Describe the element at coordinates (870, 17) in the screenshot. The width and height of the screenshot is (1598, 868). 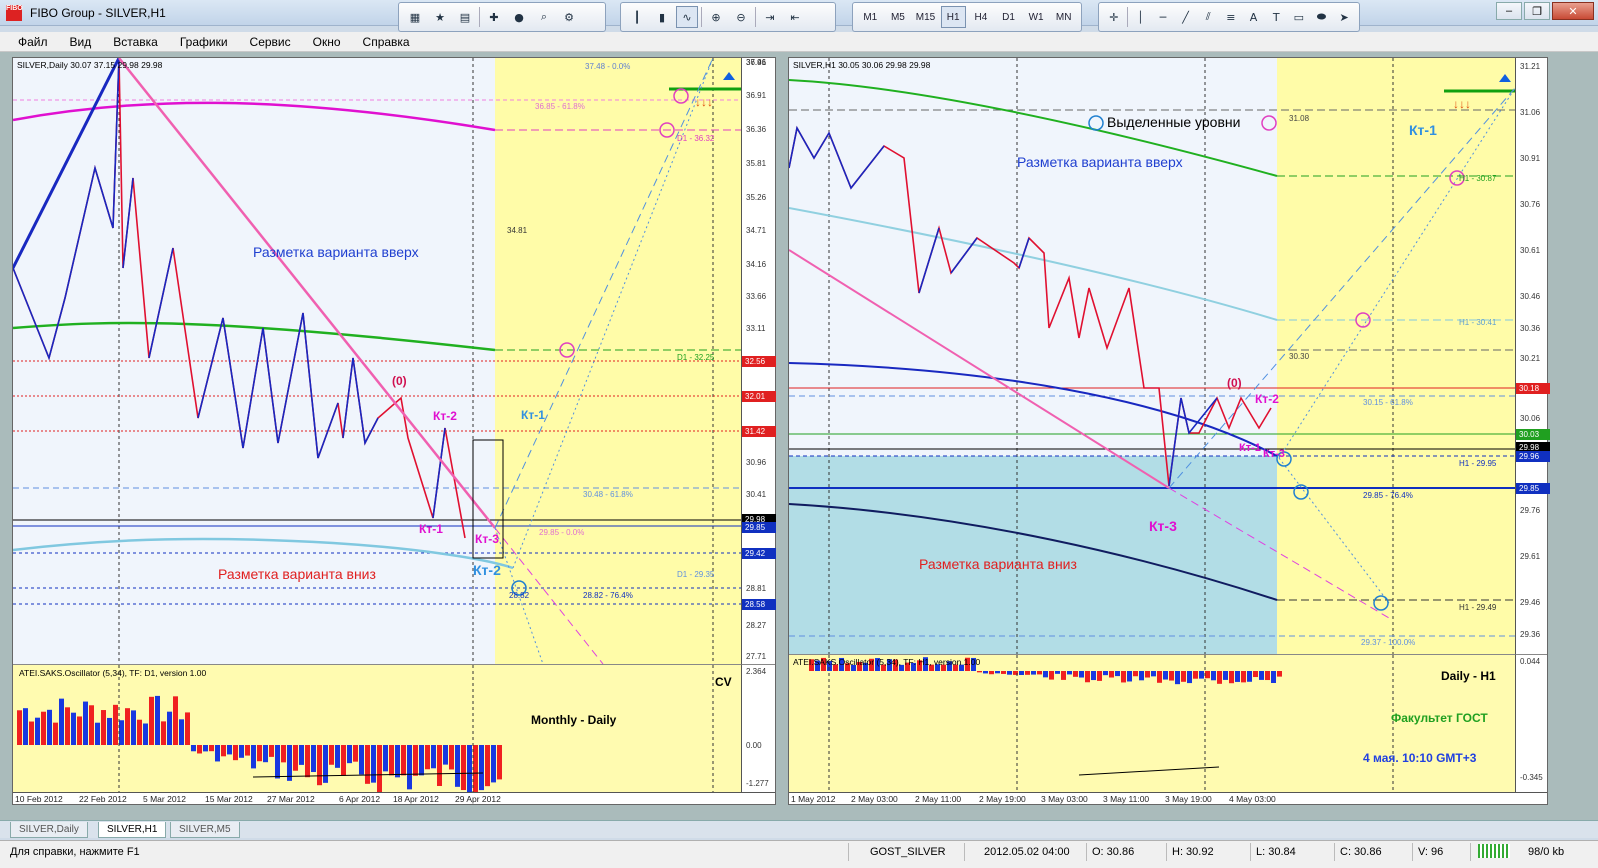
I see `tf-m1: M1` at that location.